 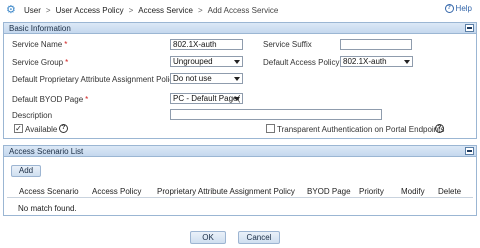 I want to click on available-checkbox: ✓, so click(x=18, y=128).